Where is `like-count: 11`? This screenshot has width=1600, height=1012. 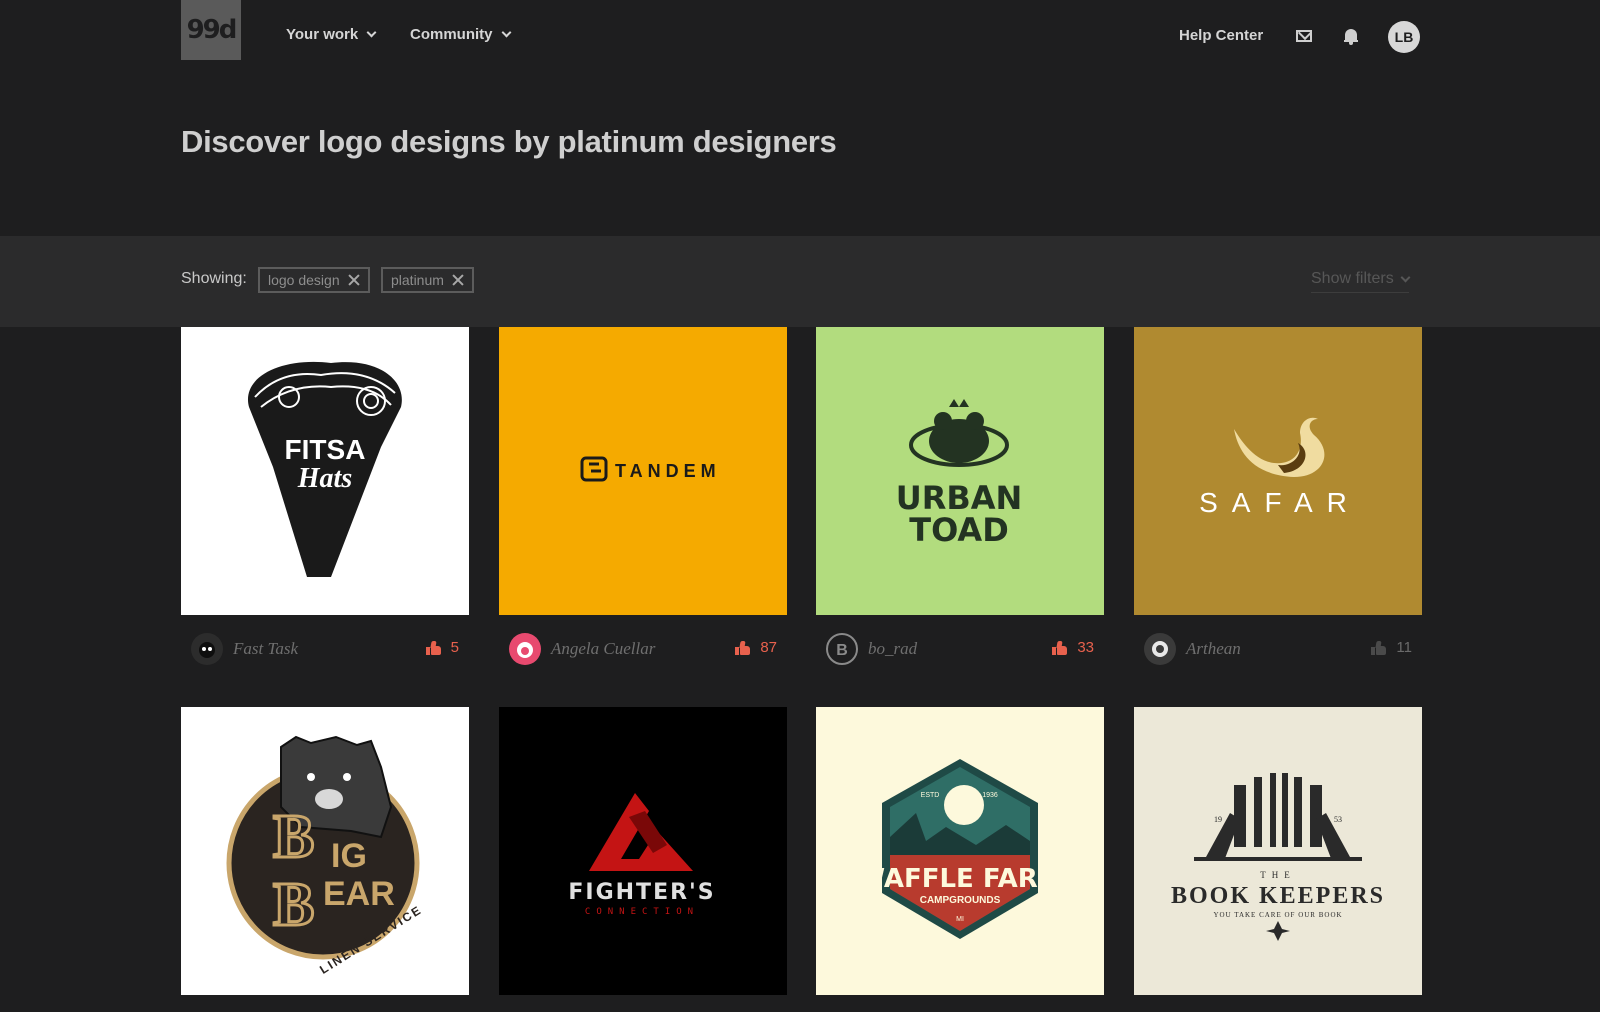 like-count: 11 is located at coordinates (1391, 647).